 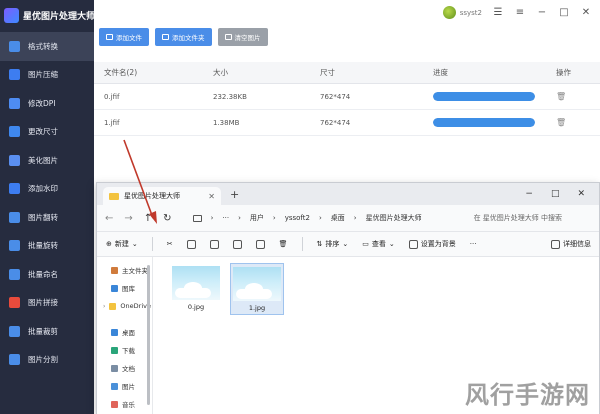 I want to click on share-icon, so click(x=260, y=244).